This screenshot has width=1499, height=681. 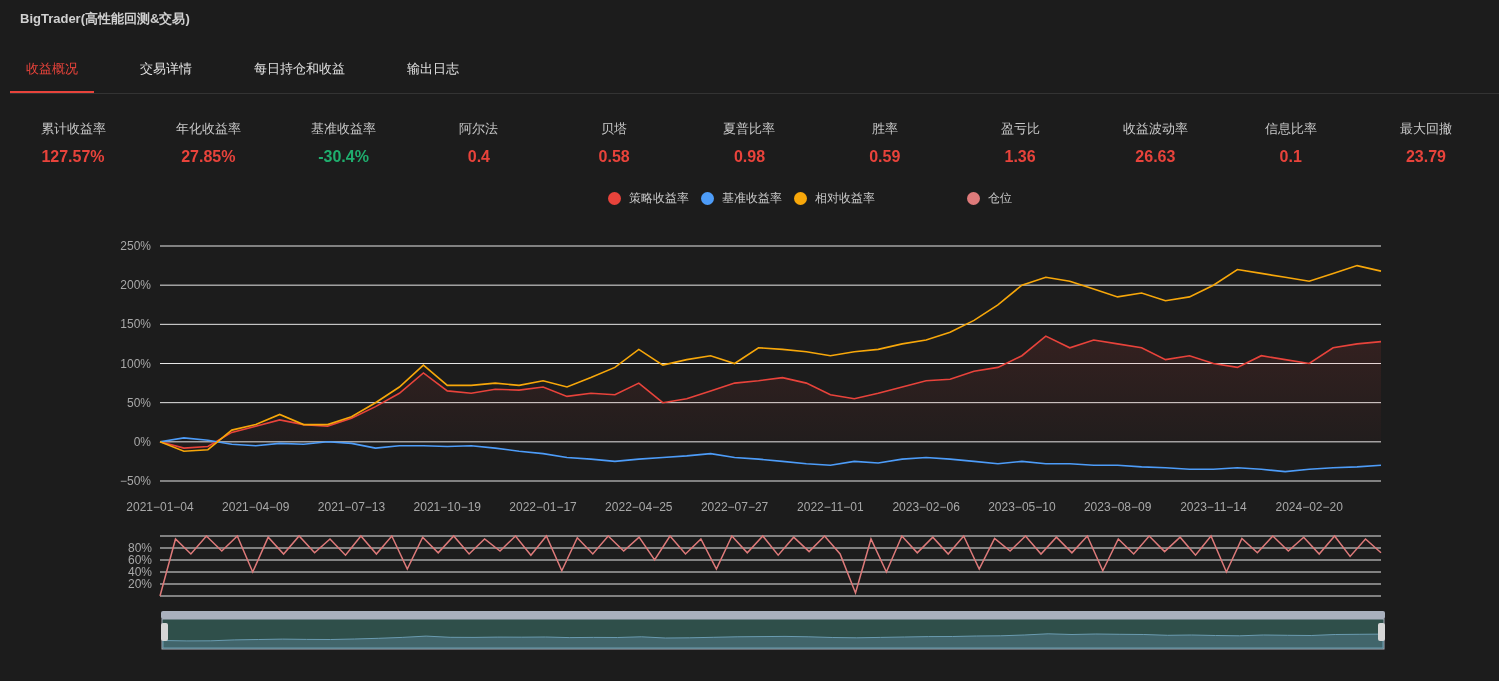 What do you see at coordinates (447, 507) in the screenshot?
I see `axis-label: 2021−10−19` at bounding box center [447, 507].